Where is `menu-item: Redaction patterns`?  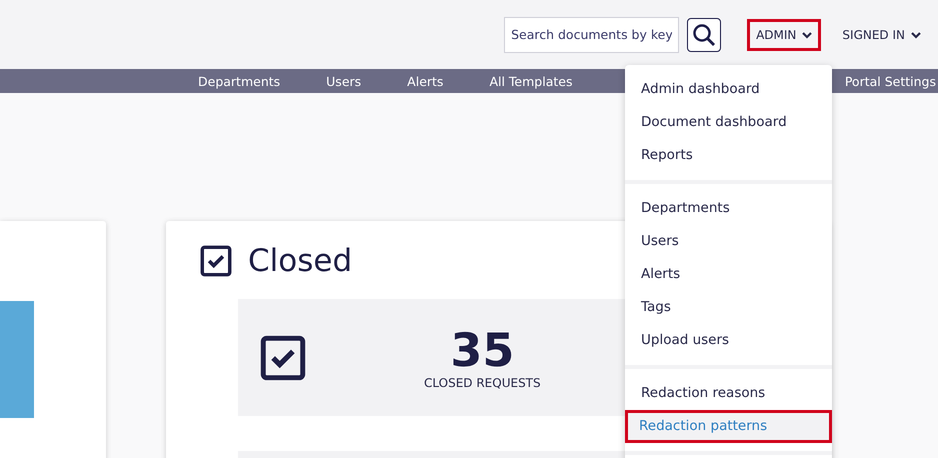
menu-item: Redaction patterns is located at coordinates (728, 426).